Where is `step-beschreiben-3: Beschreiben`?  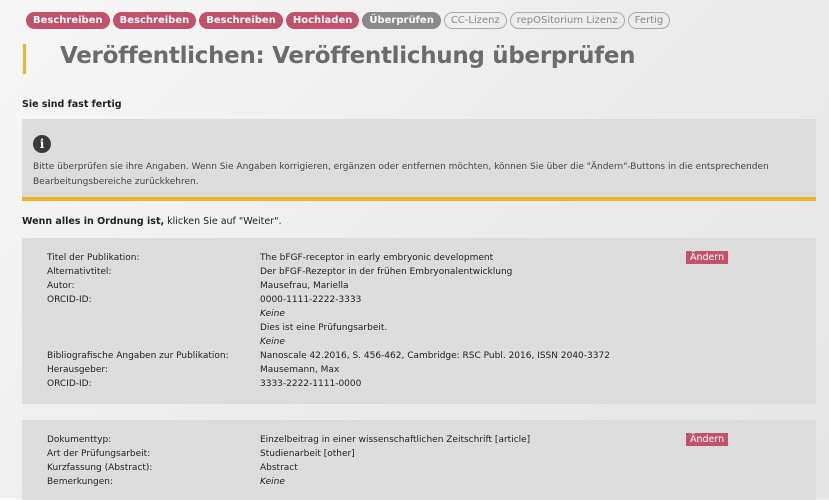
step-beschreiben-3: Beschreiben is located at coordinates (241, 20).